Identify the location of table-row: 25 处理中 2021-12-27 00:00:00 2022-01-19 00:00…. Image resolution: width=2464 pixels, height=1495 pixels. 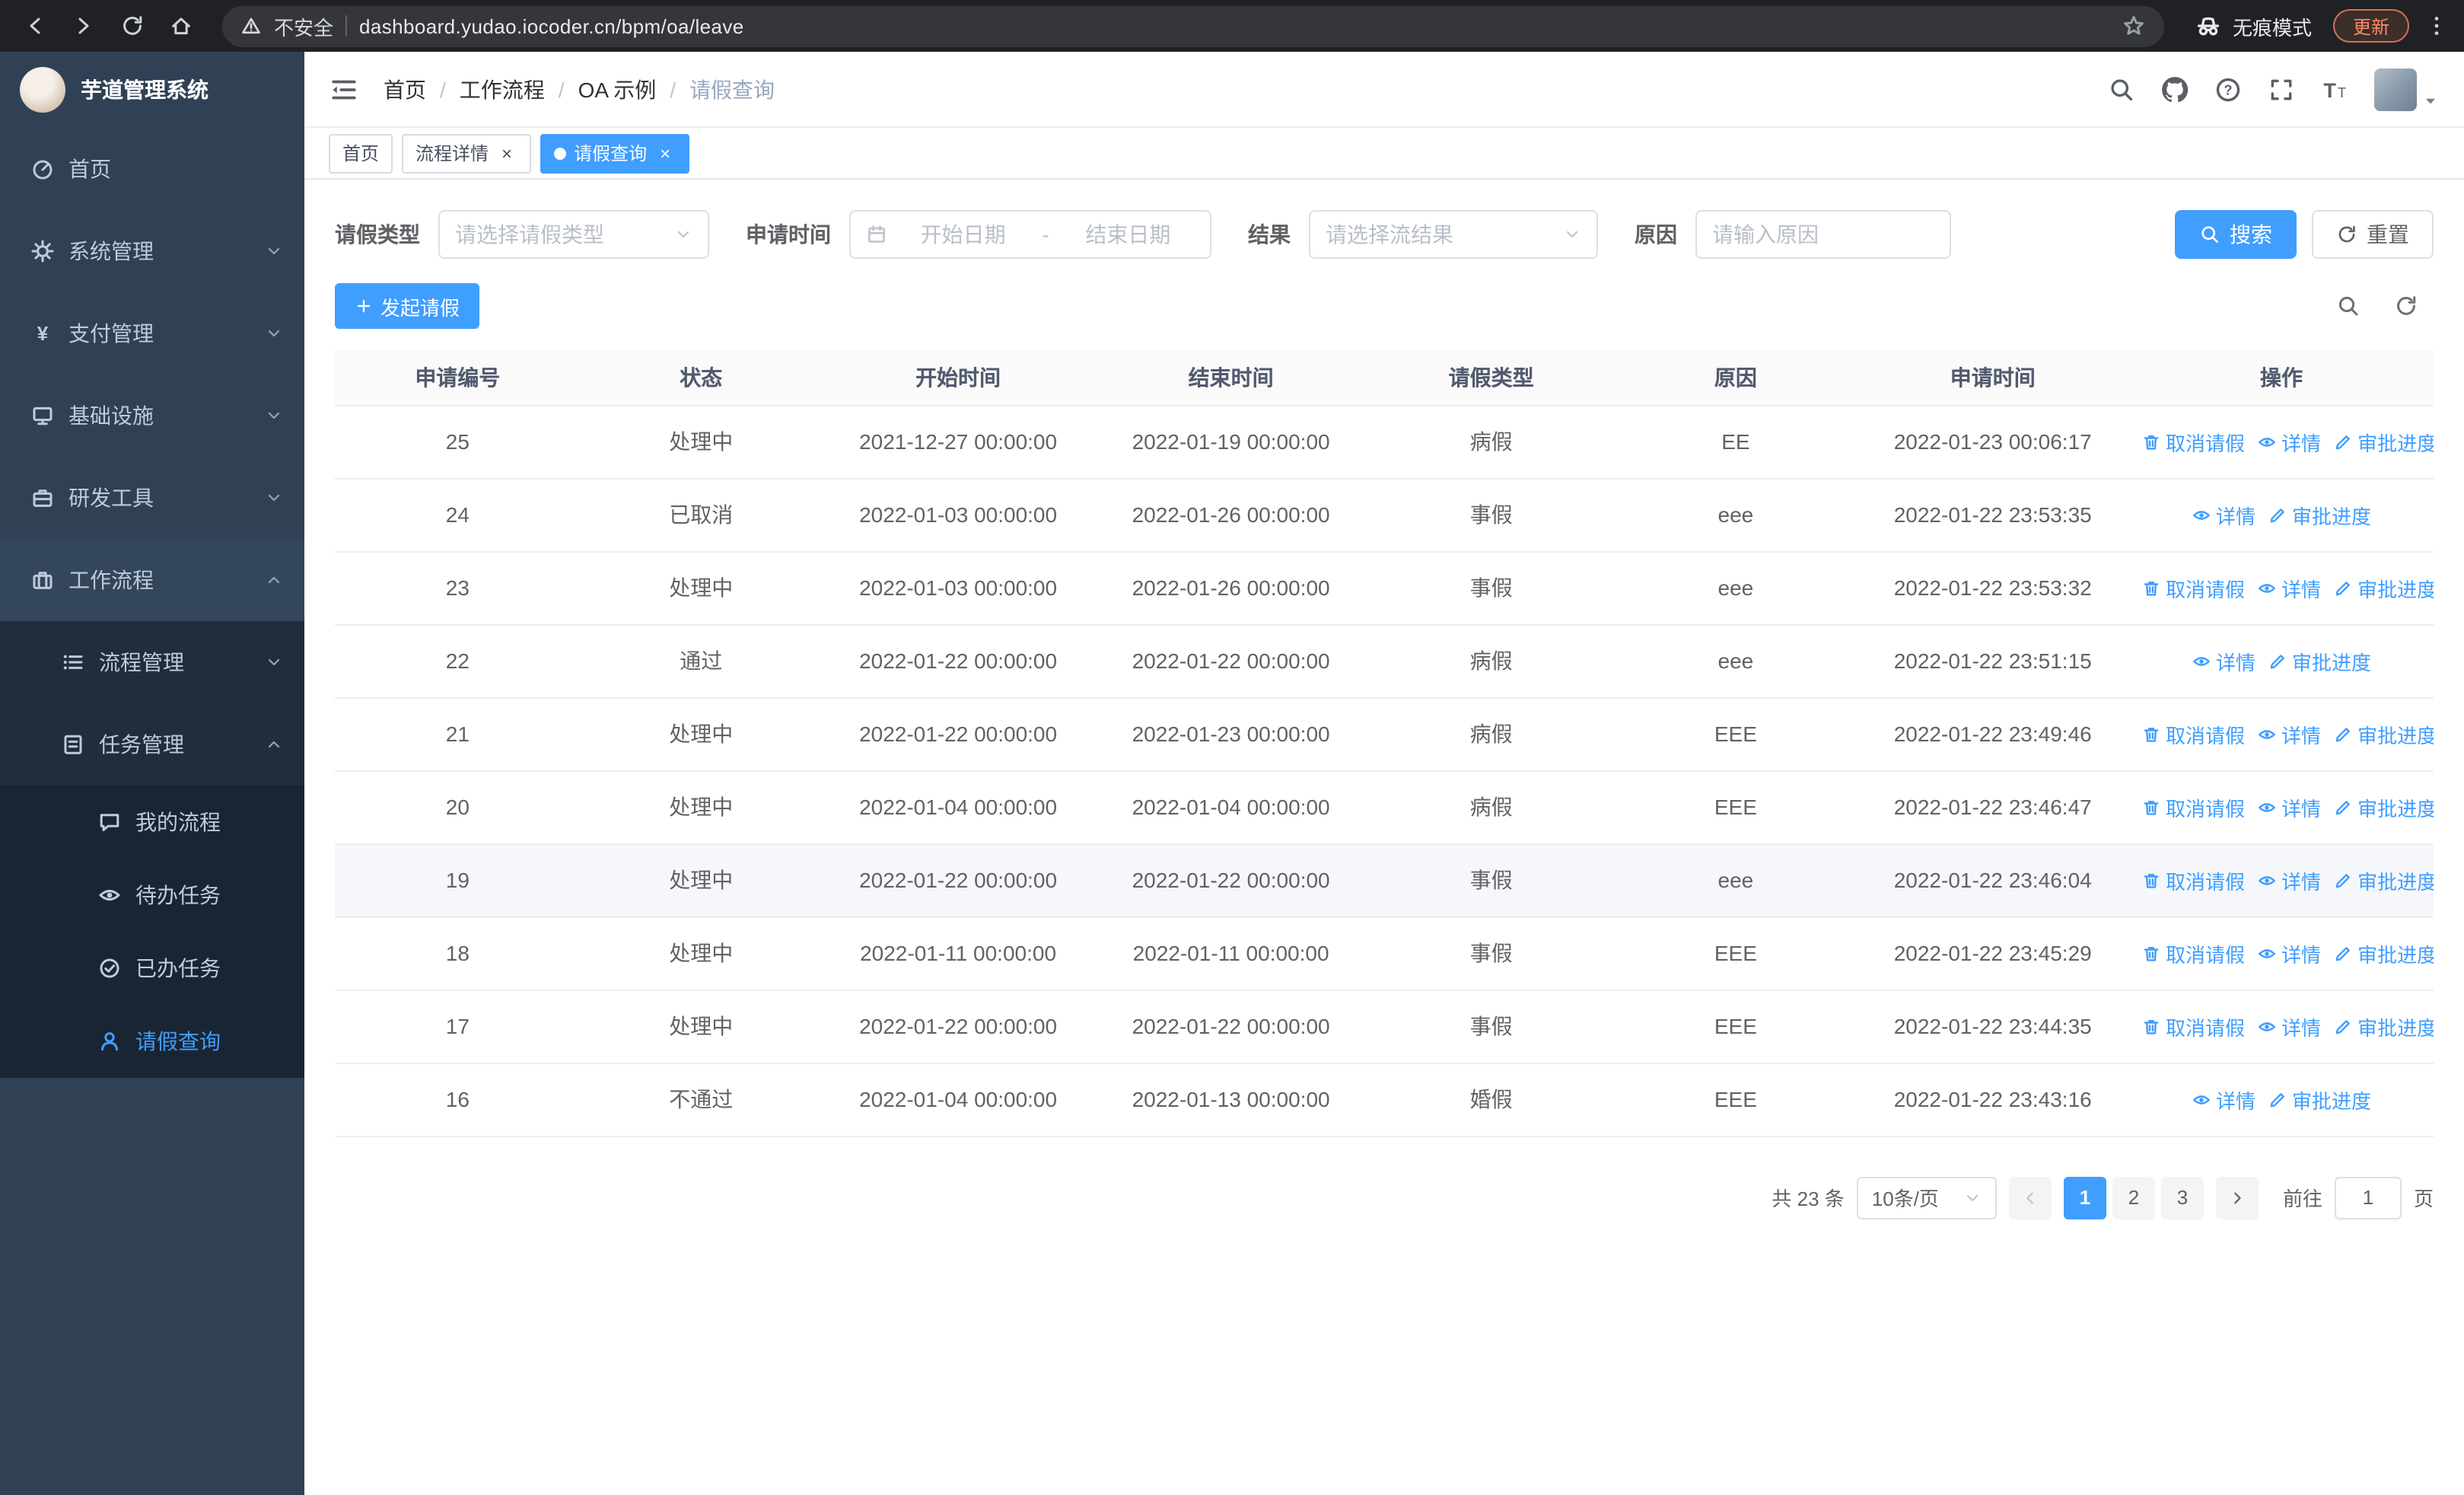
(1384, 442).